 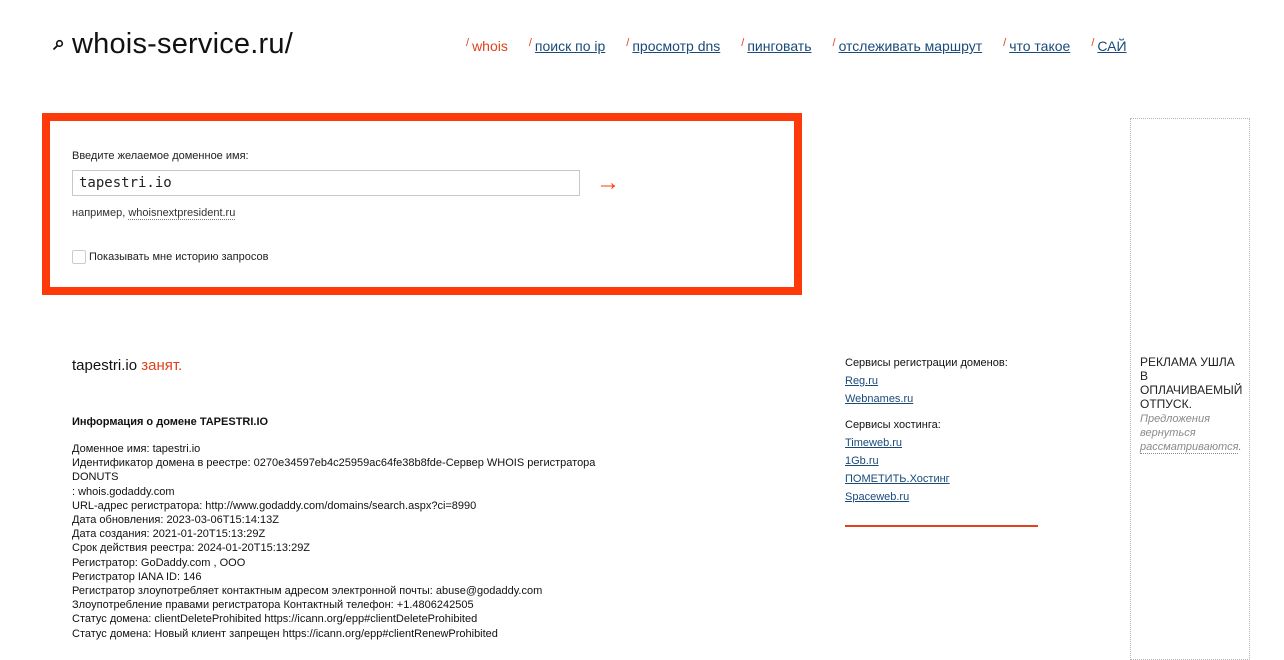 I want to click on history-label: Показывать мне историю запросов, so click(x=179, y=256).